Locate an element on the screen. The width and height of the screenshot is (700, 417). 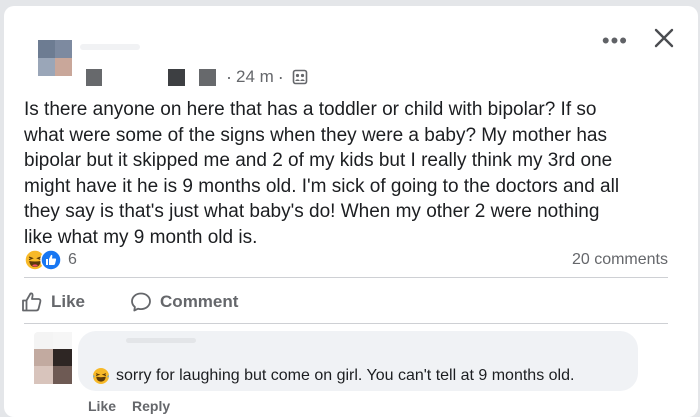
comment-actions: Like Reply is located at coordinates (129, 406).